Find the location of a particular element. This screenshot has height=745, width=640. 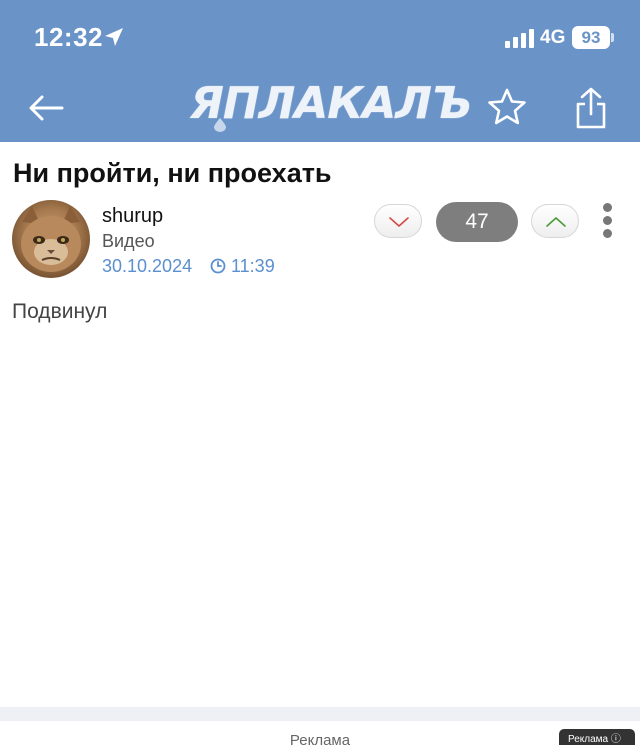

back-arrow-icon is located at coordinates (46, 108).